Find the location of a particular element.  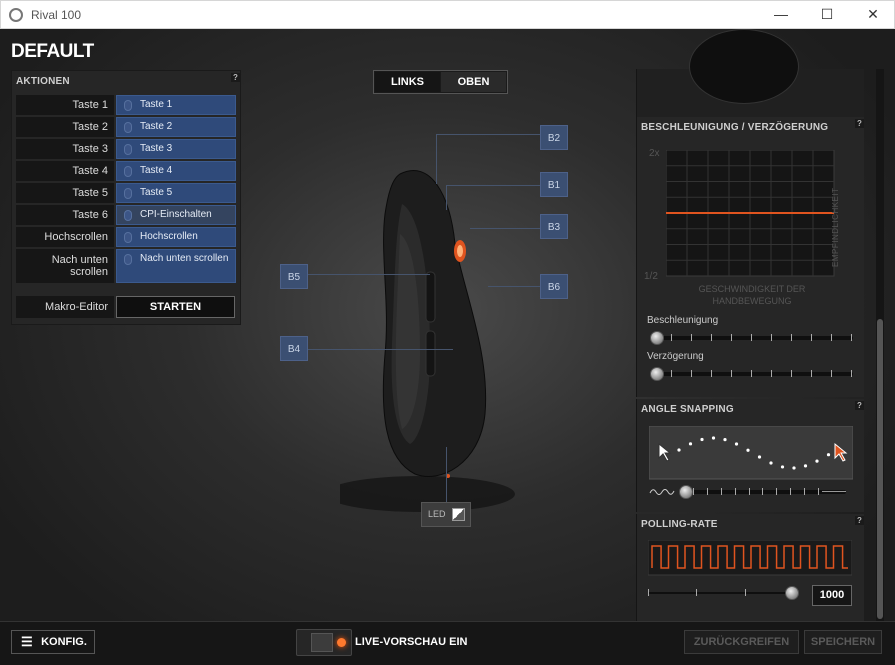

led-button: LED is located at coordinates (446, 514).